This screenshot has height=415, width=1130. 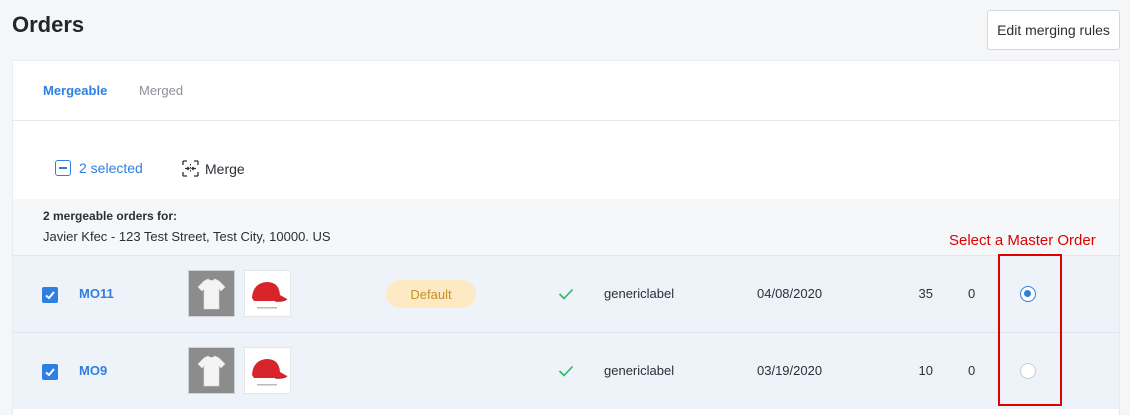 What do you see at coordinates (431, 294) in the screenshot?
I see `default-badge: Default` at bounding box center [431, 294].